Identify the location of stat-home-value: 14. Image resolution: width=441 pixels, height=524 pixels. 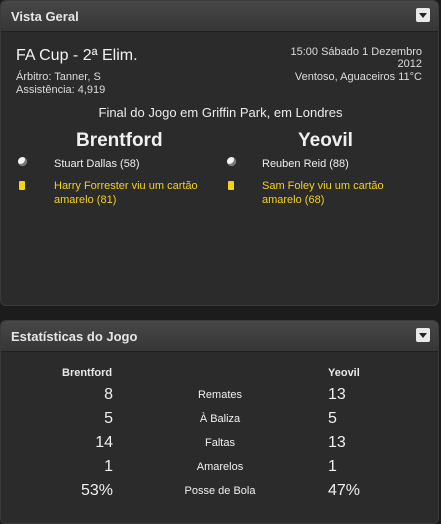
(104, 442).